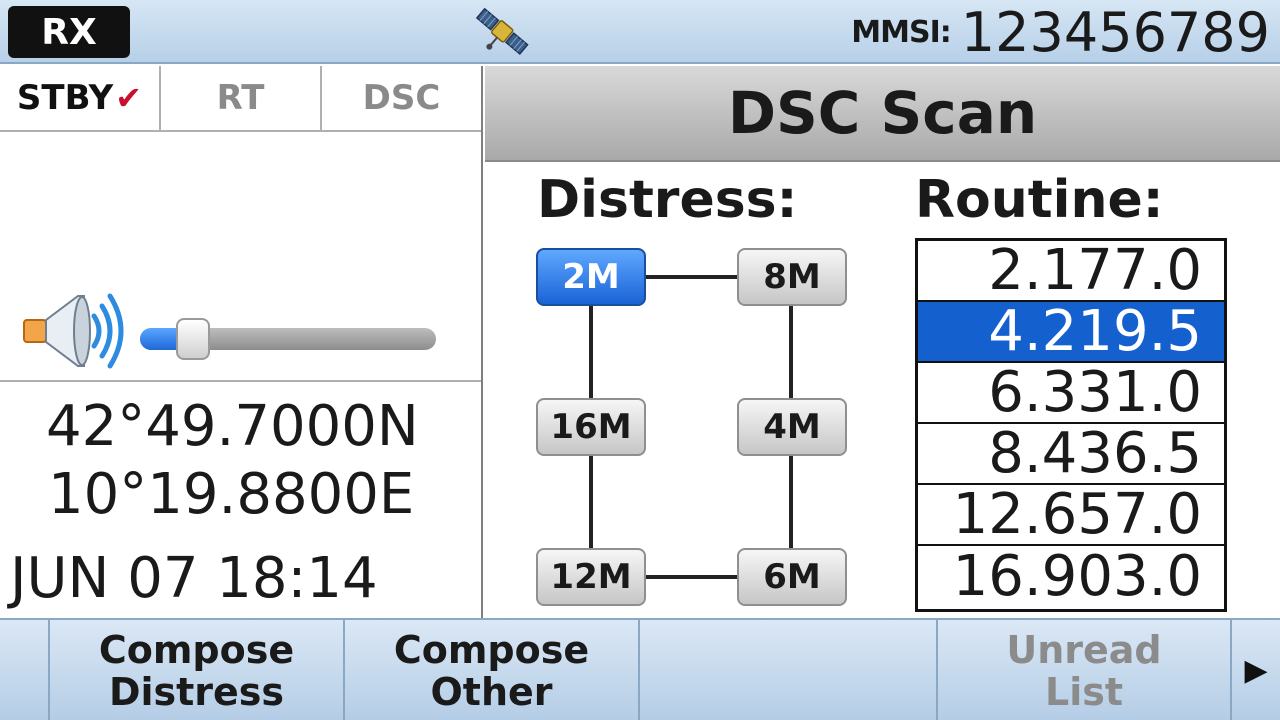  I want to click on routine-freq-item: 6.331.0, so click(1071, 392).